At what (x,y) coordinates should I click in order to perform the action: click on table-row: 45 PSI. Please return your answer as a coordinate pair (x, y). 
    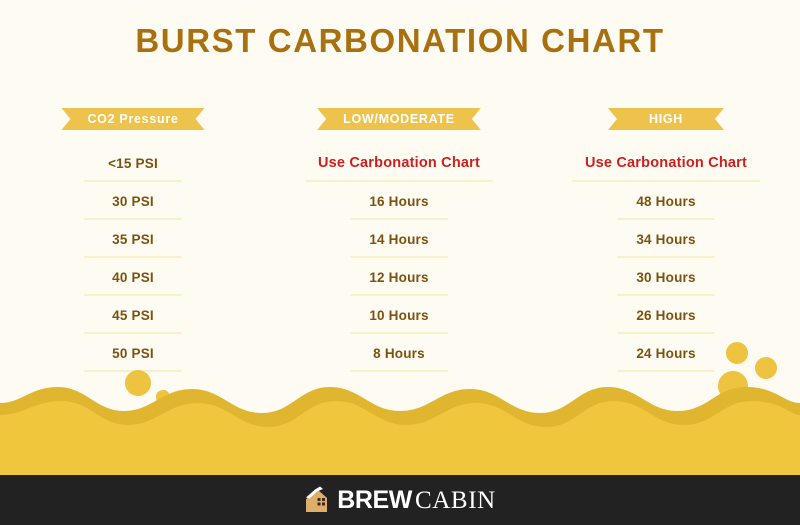
    Looking at the image, I should click on (133, 315).